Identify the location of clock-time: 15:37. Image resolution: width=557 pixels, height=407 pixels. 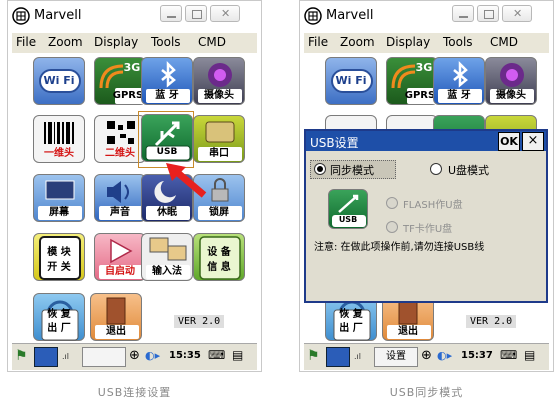
(477, 355).